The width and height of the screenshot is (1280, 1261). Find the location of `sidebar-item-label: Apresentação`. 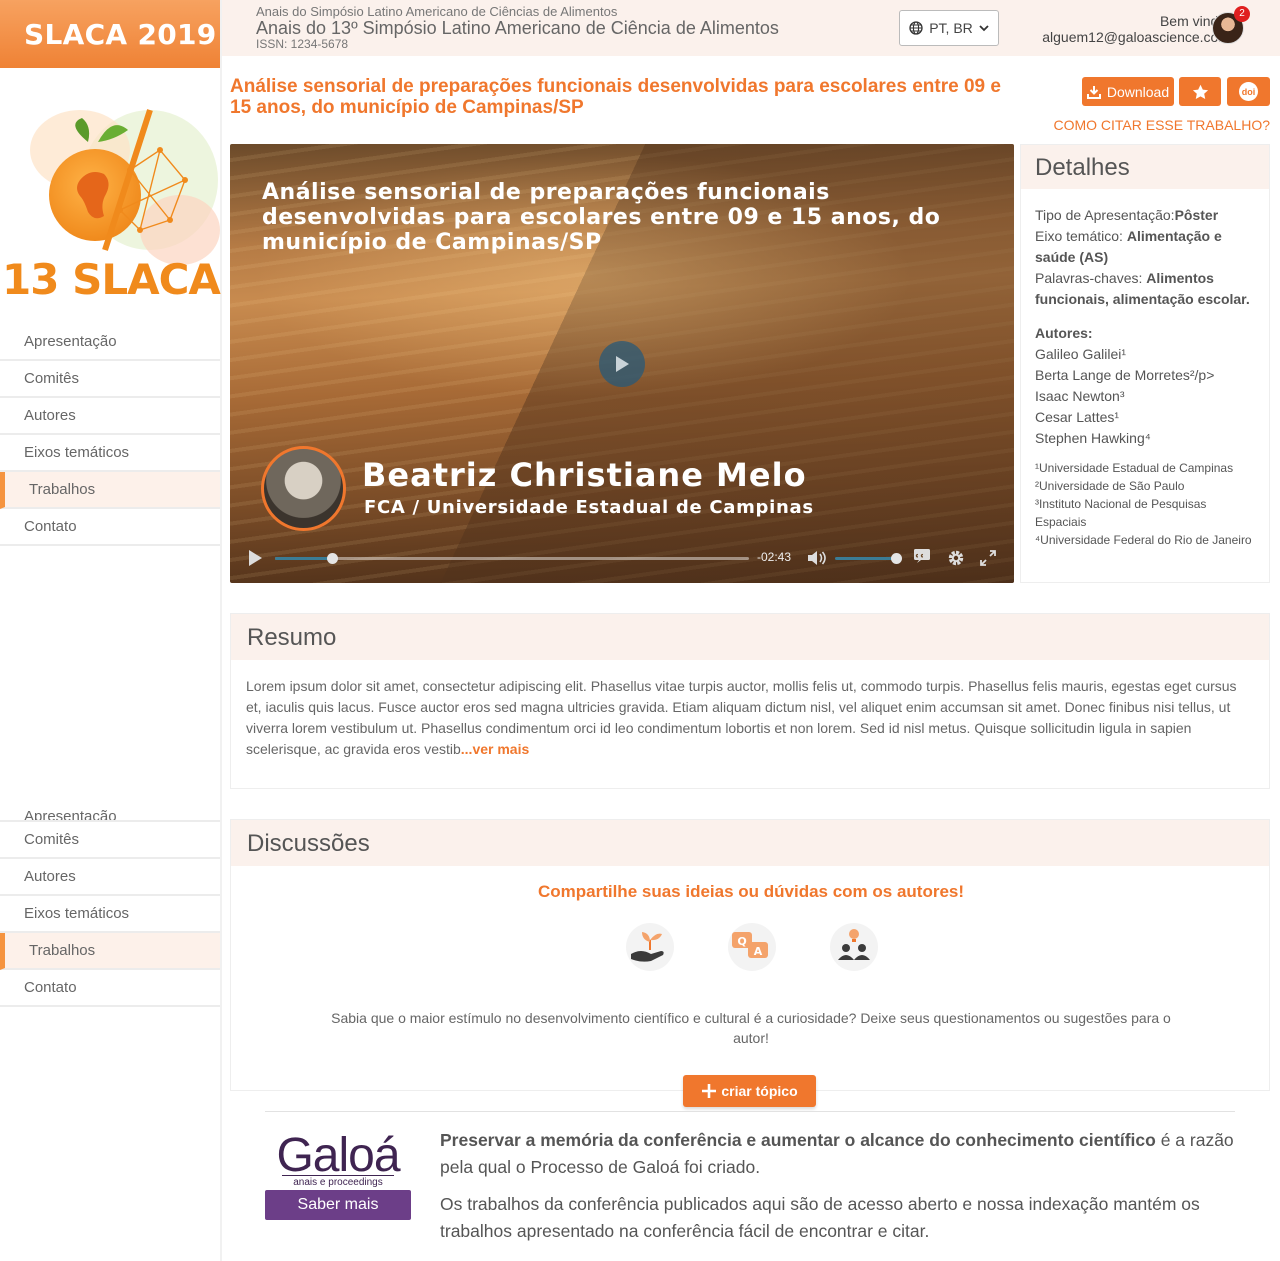

sidebar-item-label: Apresentação is located at coordinates (70, 341).